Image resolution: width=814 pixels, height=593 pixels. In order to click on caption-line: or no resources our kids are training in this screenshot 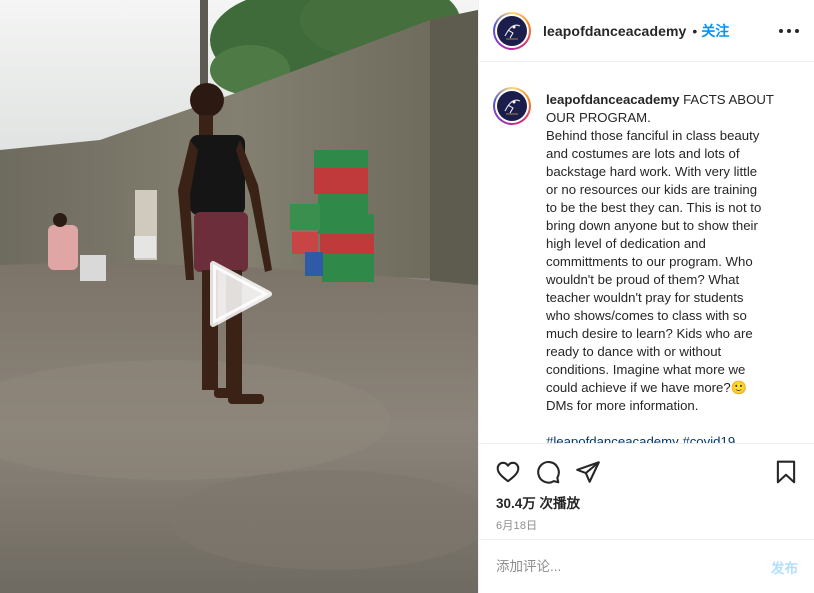, I will do `click(652, 189)`.